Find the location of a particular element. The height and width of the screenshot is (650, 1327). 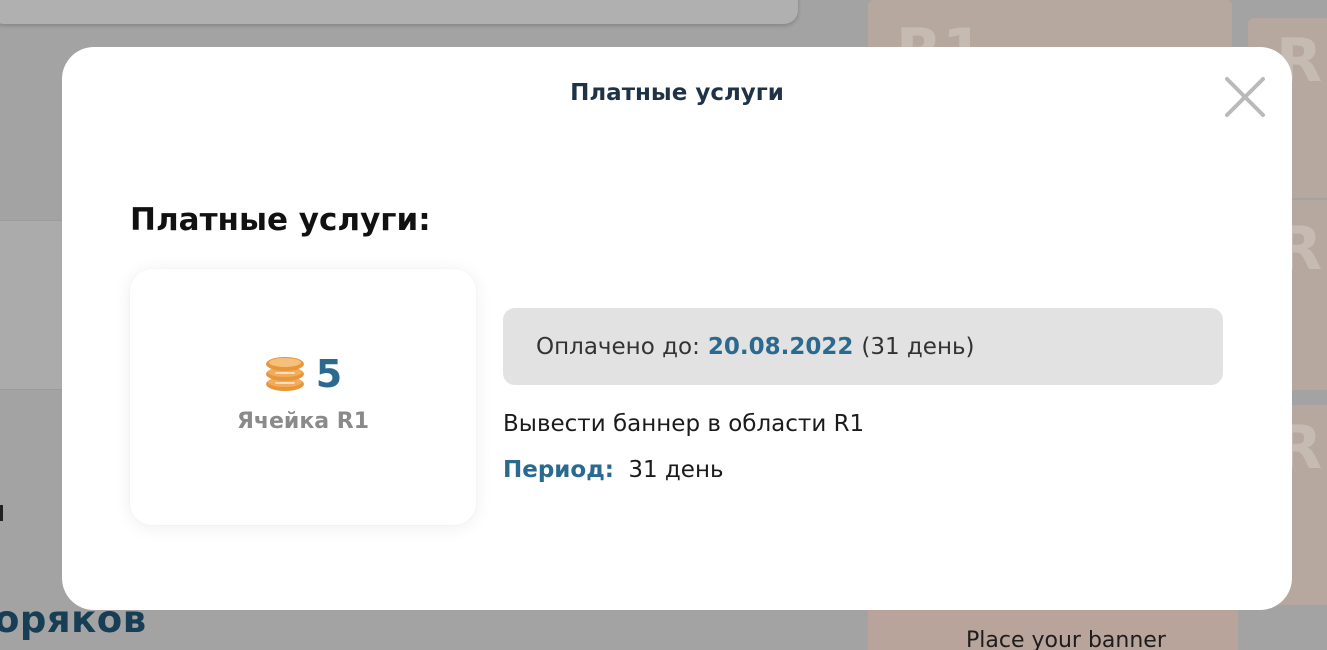

price-row: 5 is located at coordinates (303, 374).